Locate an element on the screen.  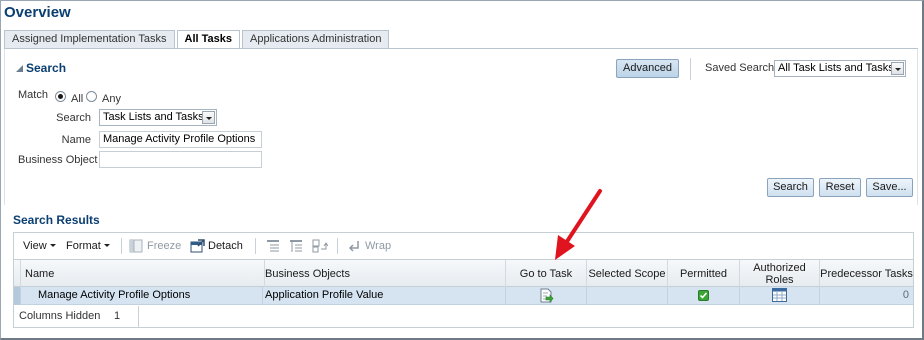
business-object-label: Business Object is located at coordinates (58, 160).